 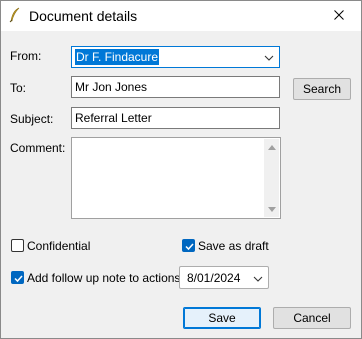 I want to click on confidential-checkbox, so click(x=17, y=245).